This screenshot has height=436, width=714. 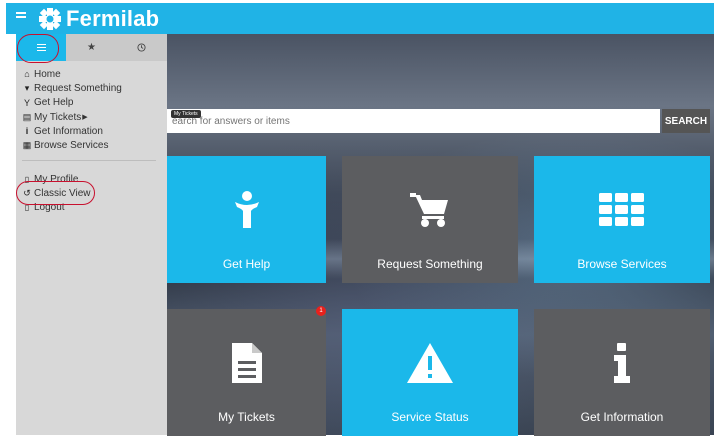 I want to click on notification-badge: 1, so click(x=321, y=311).